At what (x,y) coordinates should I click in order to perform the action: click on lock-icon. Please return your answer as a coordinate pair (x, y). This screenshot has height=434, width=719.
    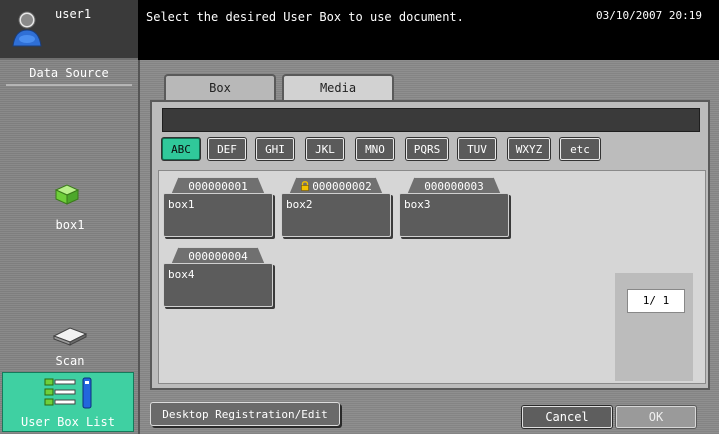
    Looking at the image, I should click on (305, 186).